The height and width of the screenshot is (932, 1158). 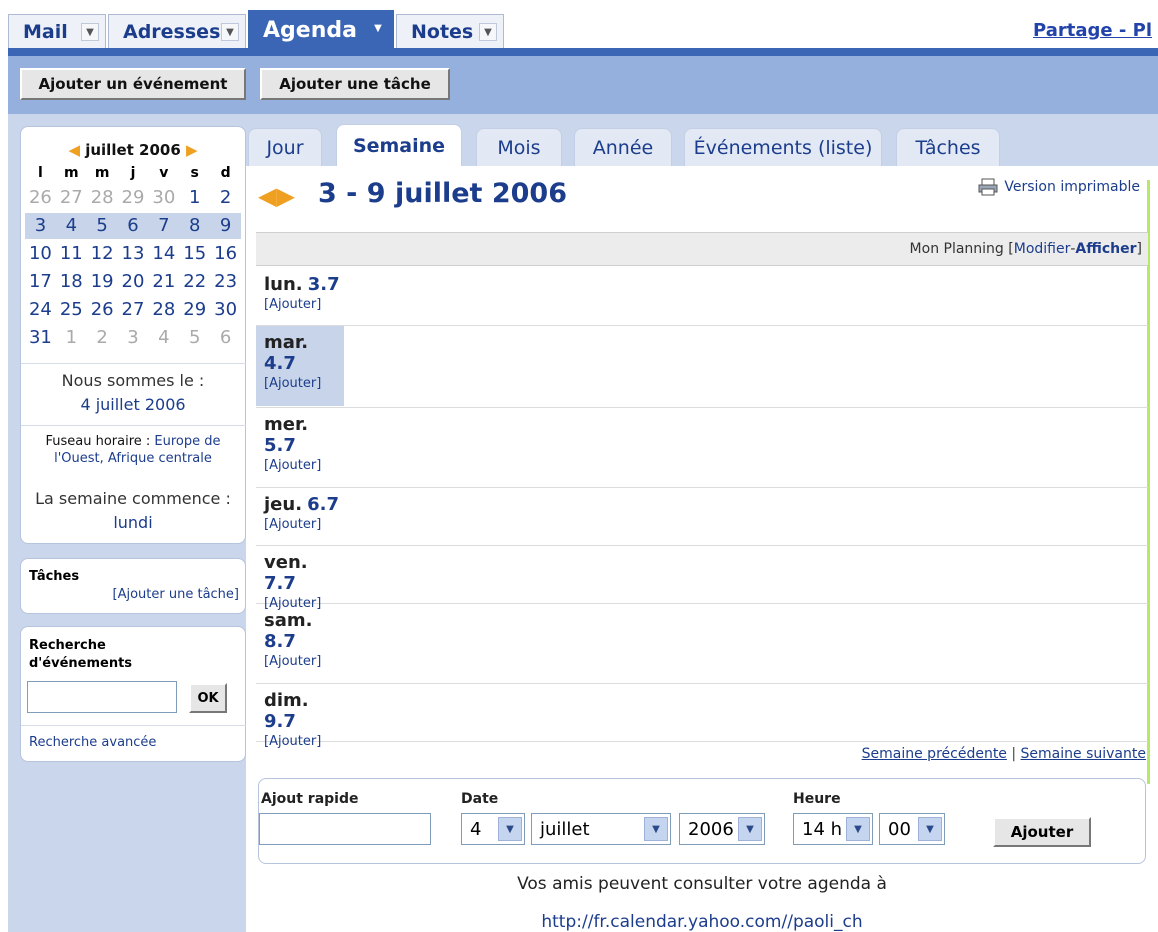 I want to click on partage-link: Partage - Pl, so click(x=1092, y=30).